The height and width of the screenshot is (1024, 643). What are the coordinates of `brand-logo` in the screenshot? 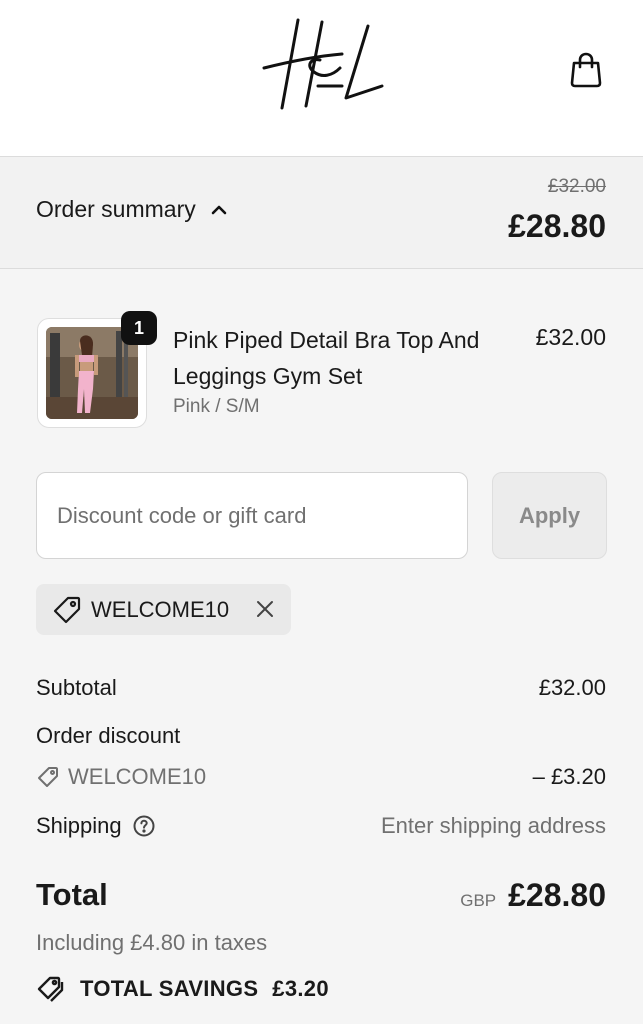 It's located at (323, 68).